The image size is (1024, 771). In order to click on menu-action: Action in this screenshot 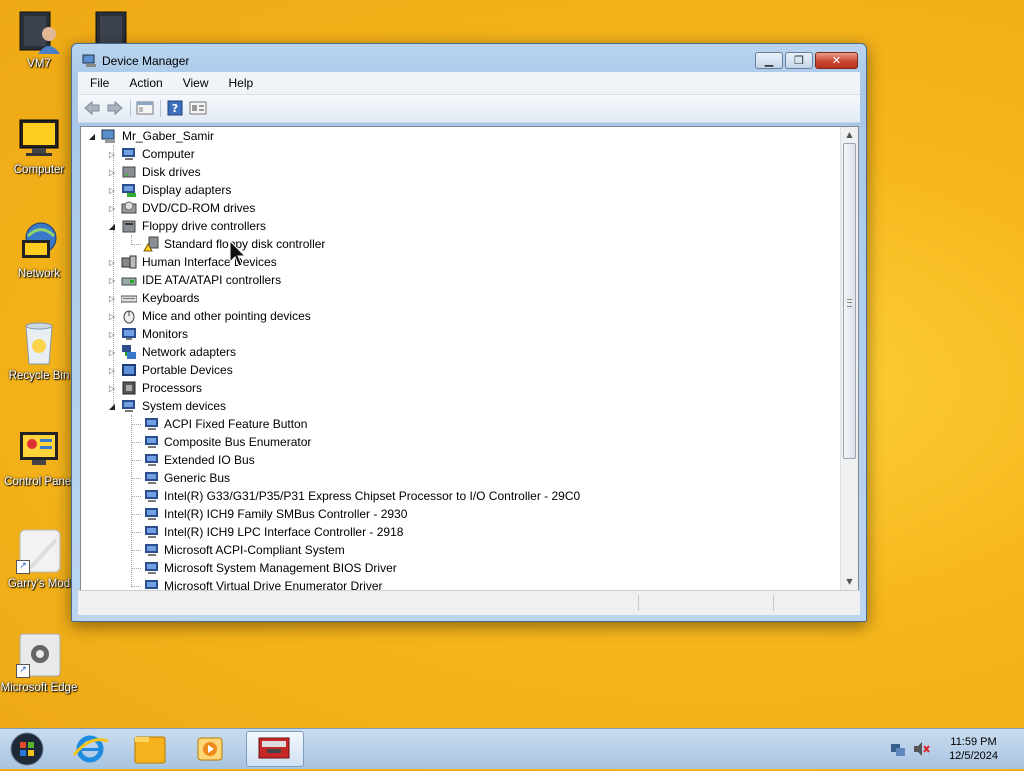, I will do `click(143, 83)`.